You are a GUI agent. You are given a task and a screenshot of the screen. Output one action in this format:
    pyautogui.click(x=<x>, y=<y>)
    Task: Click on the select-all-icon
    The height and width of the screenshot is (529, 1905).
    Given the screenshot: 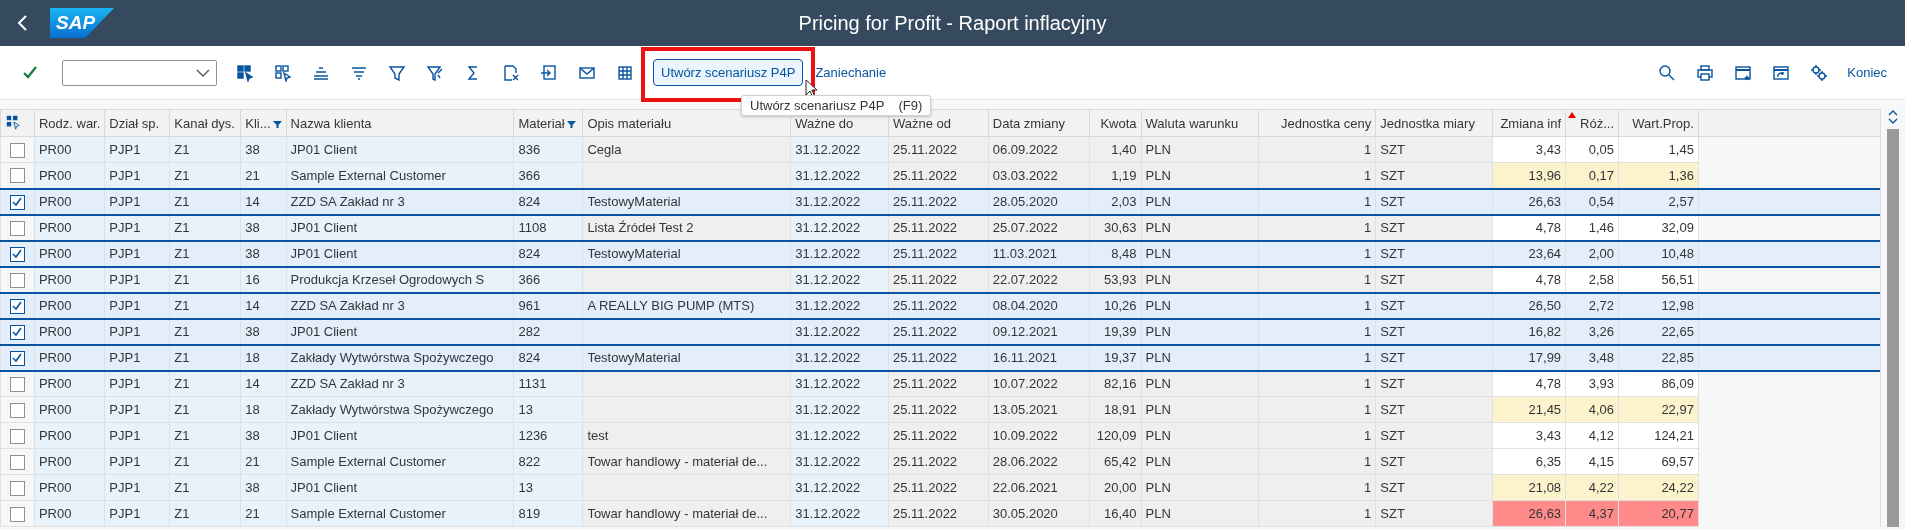 What is the action you would take?
    pyautogui.click(x=13, y=121)
    